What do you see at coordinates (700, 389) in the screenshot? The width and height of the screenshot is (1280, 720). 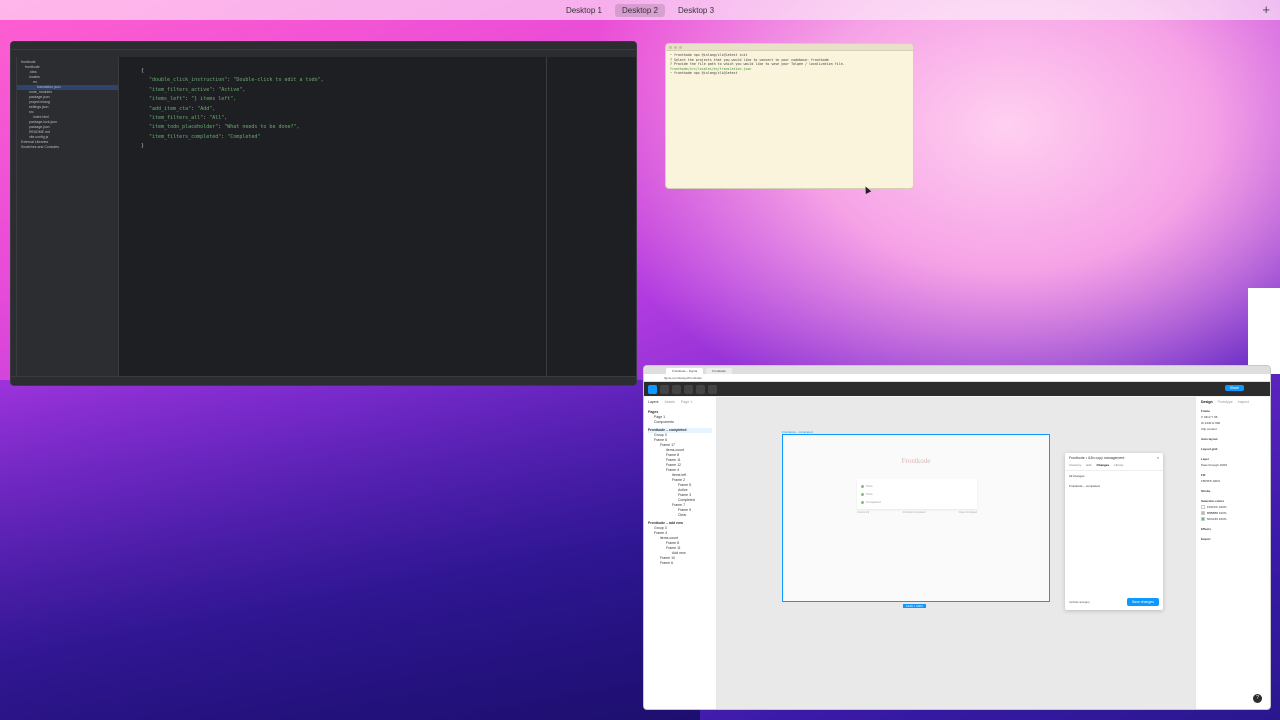 I see `text-tool-icon` at bounding box center [700, 389].